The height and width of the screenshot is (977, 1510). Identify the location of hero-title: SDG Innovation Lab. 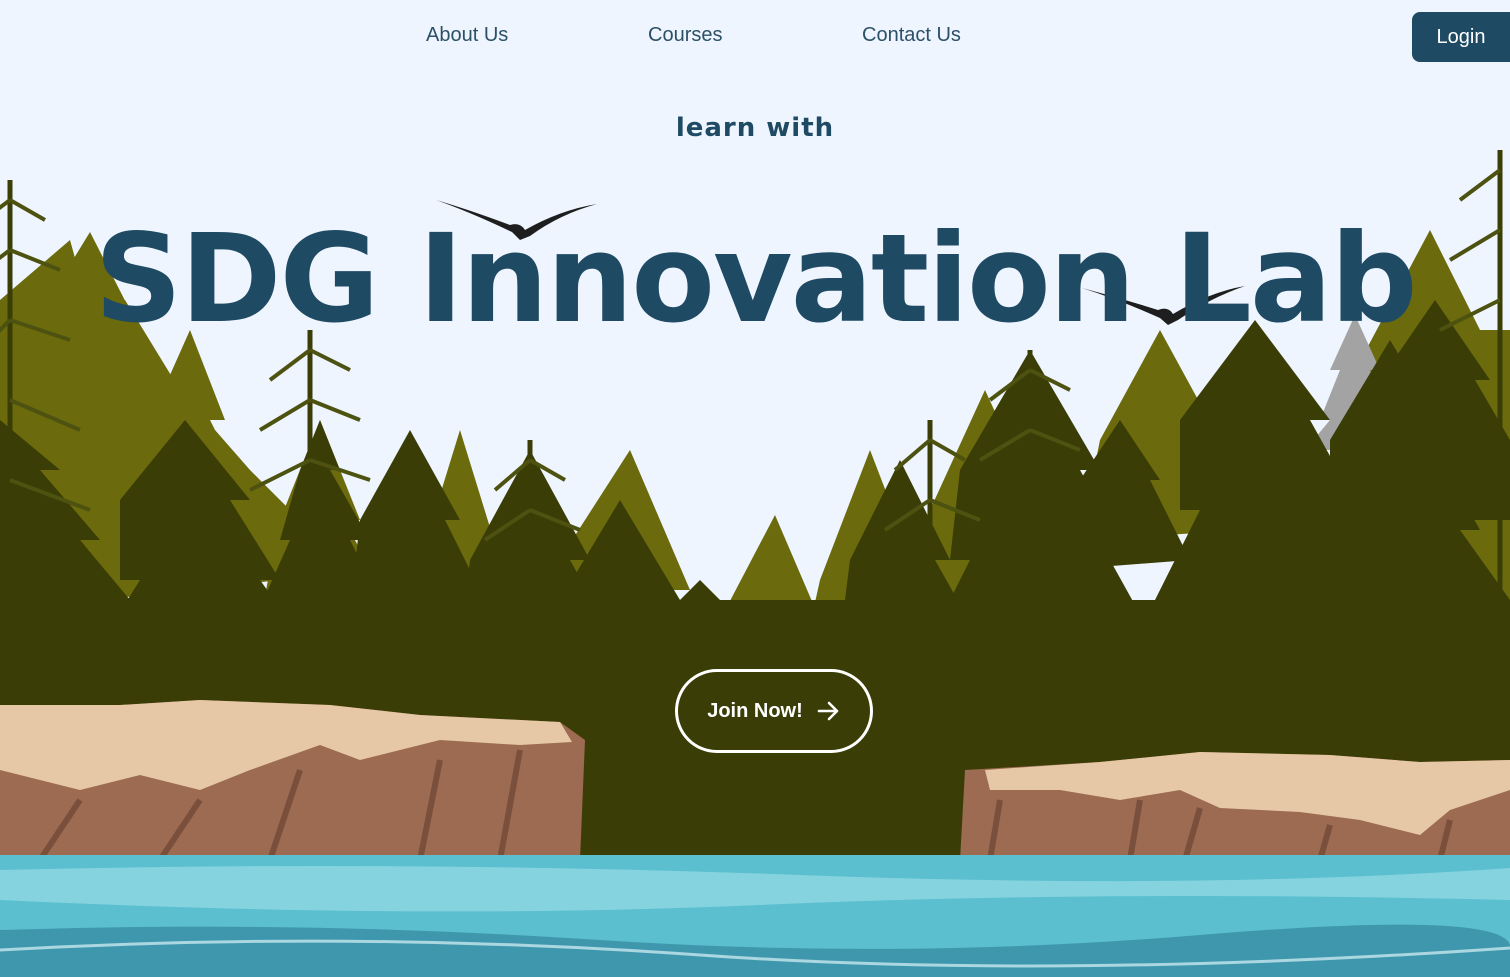
(755, 279).